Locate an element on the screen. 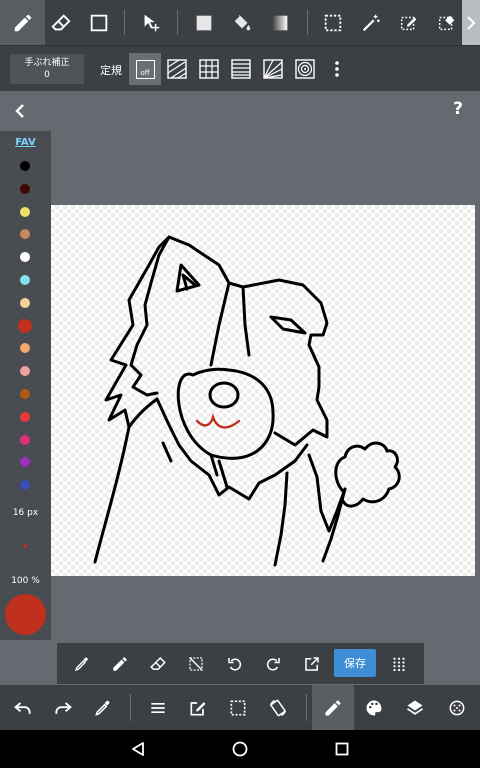 The image size is (480, 768). deselect-icon is located at coordinates (196, 663).